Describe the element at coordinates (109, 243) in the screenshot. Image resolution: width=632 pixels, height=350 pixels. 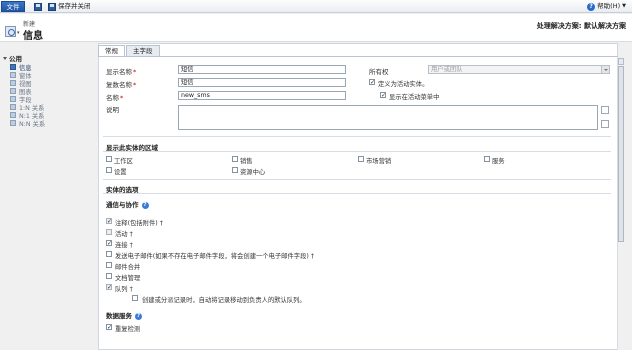
I see `connections-checkbox` at that location.